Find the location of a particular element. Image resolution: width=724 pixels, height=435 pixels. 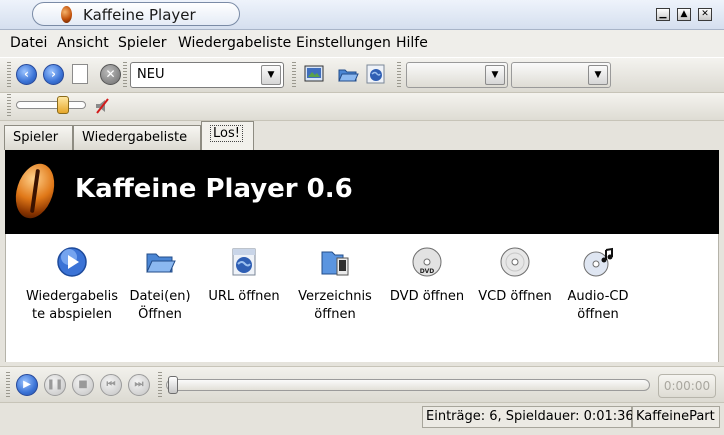

mute-icon is located at coordinates (102, 106).